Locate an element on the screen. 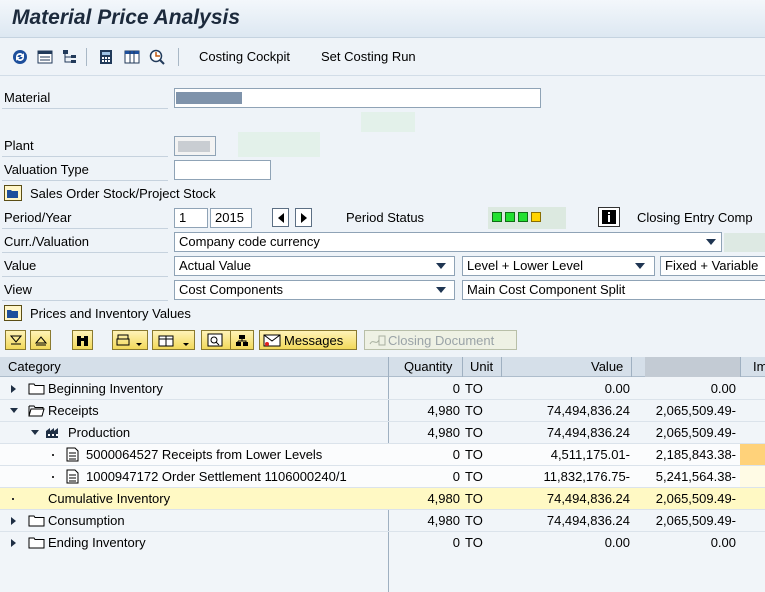  value-select: Actual Value is located at coordinates (314, 266).